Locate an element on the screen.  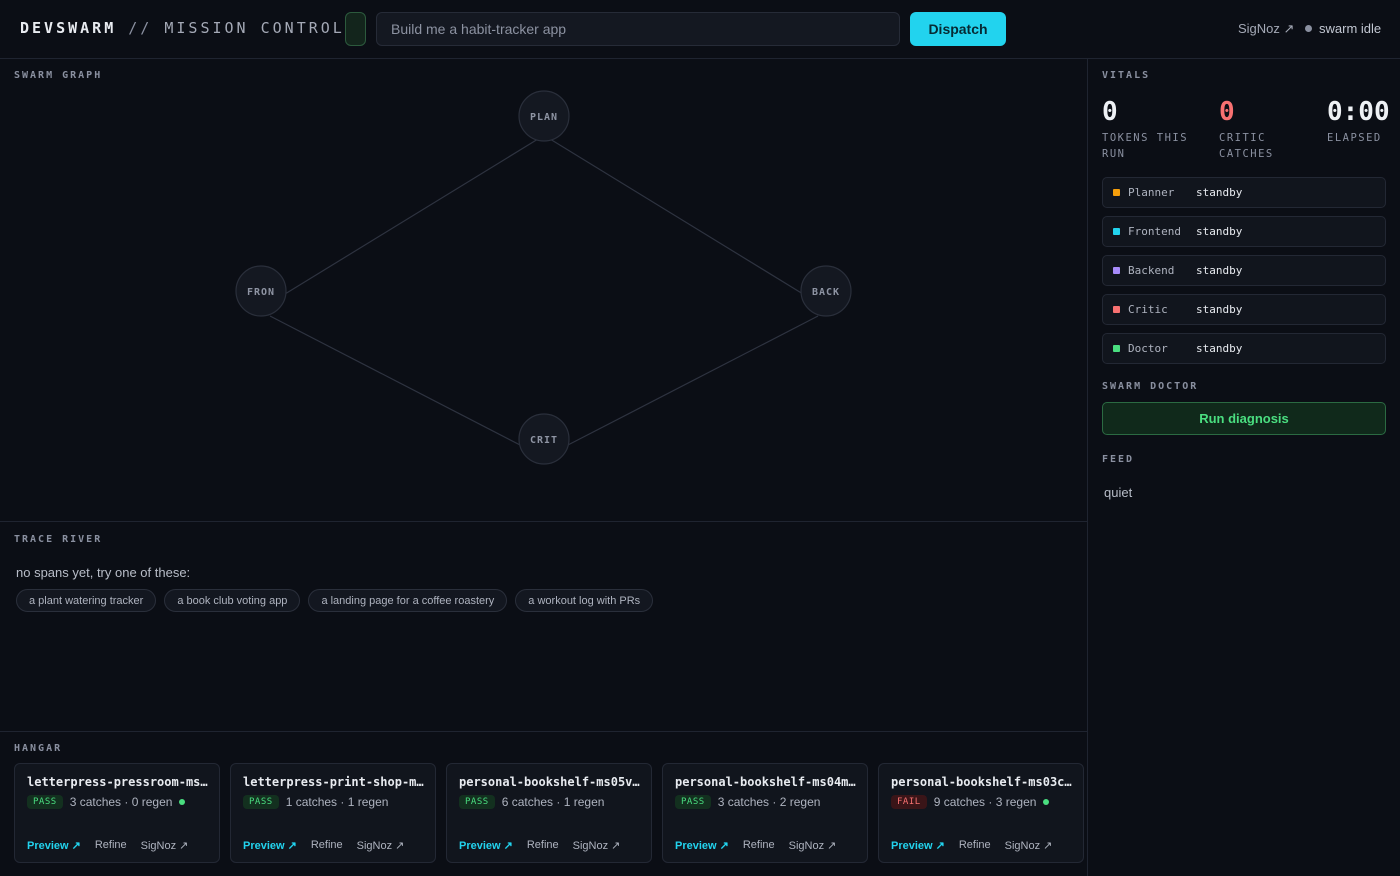
edge-plan-front is located at coordinates (411, 216).